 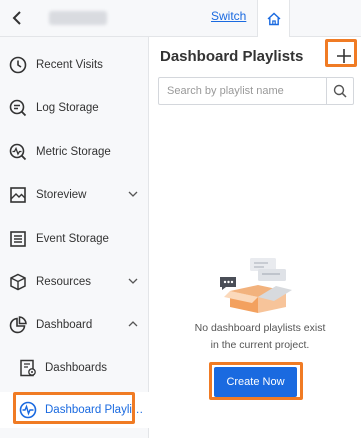 I want to click on sidebar-item-dashboard: Dashboard, so click(x=74, y=325).